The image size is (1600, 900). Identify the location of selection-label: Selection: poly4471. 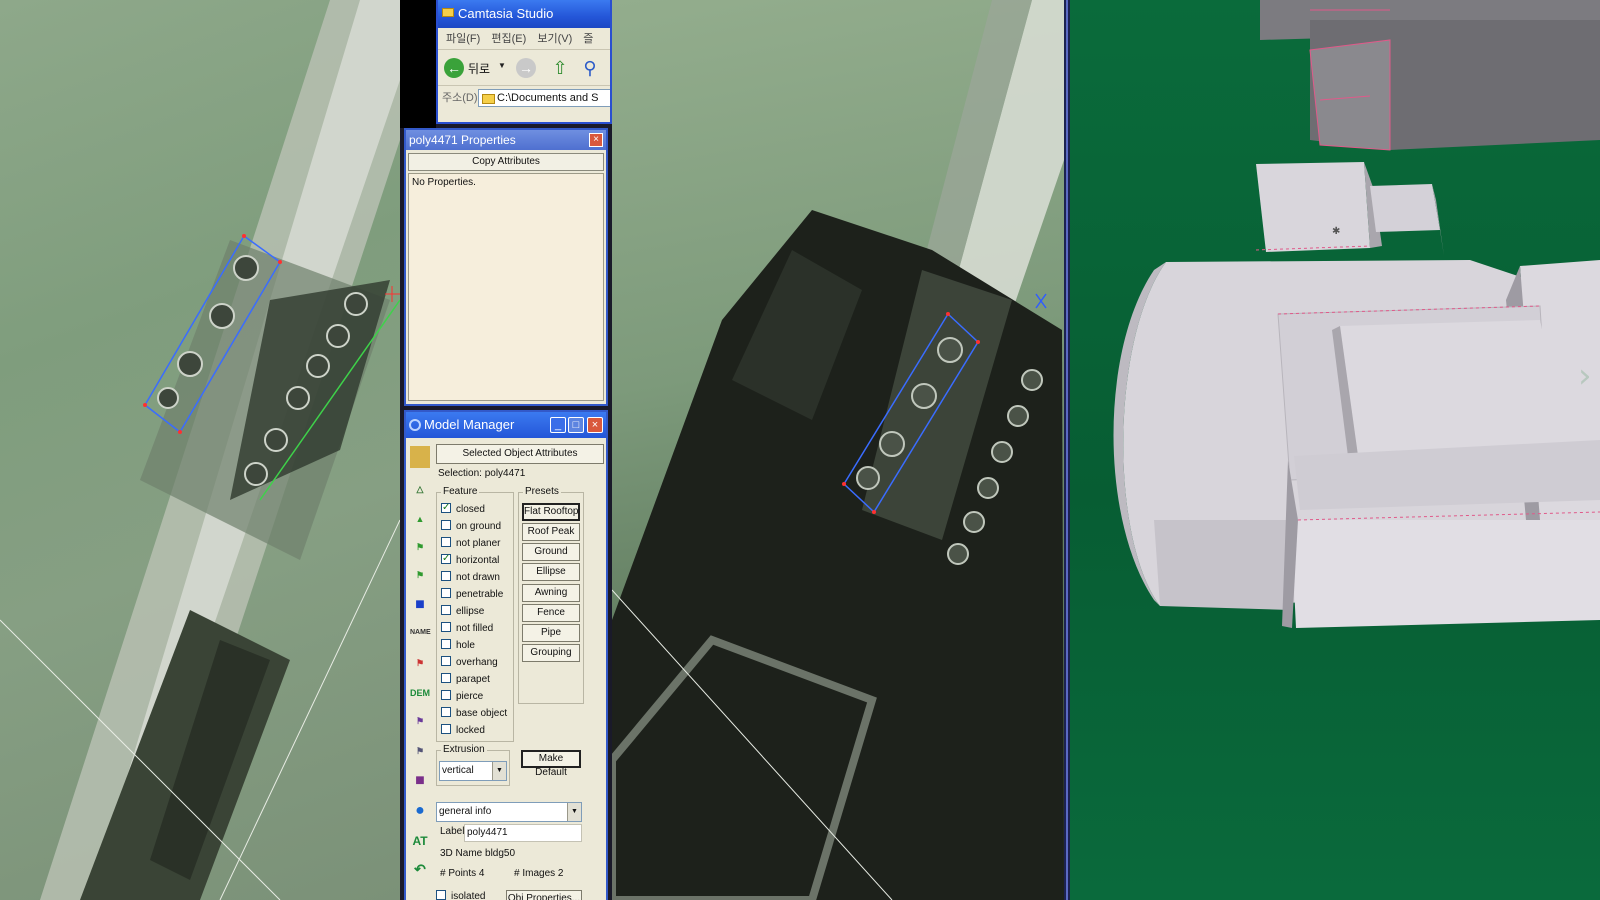
(482, 473).